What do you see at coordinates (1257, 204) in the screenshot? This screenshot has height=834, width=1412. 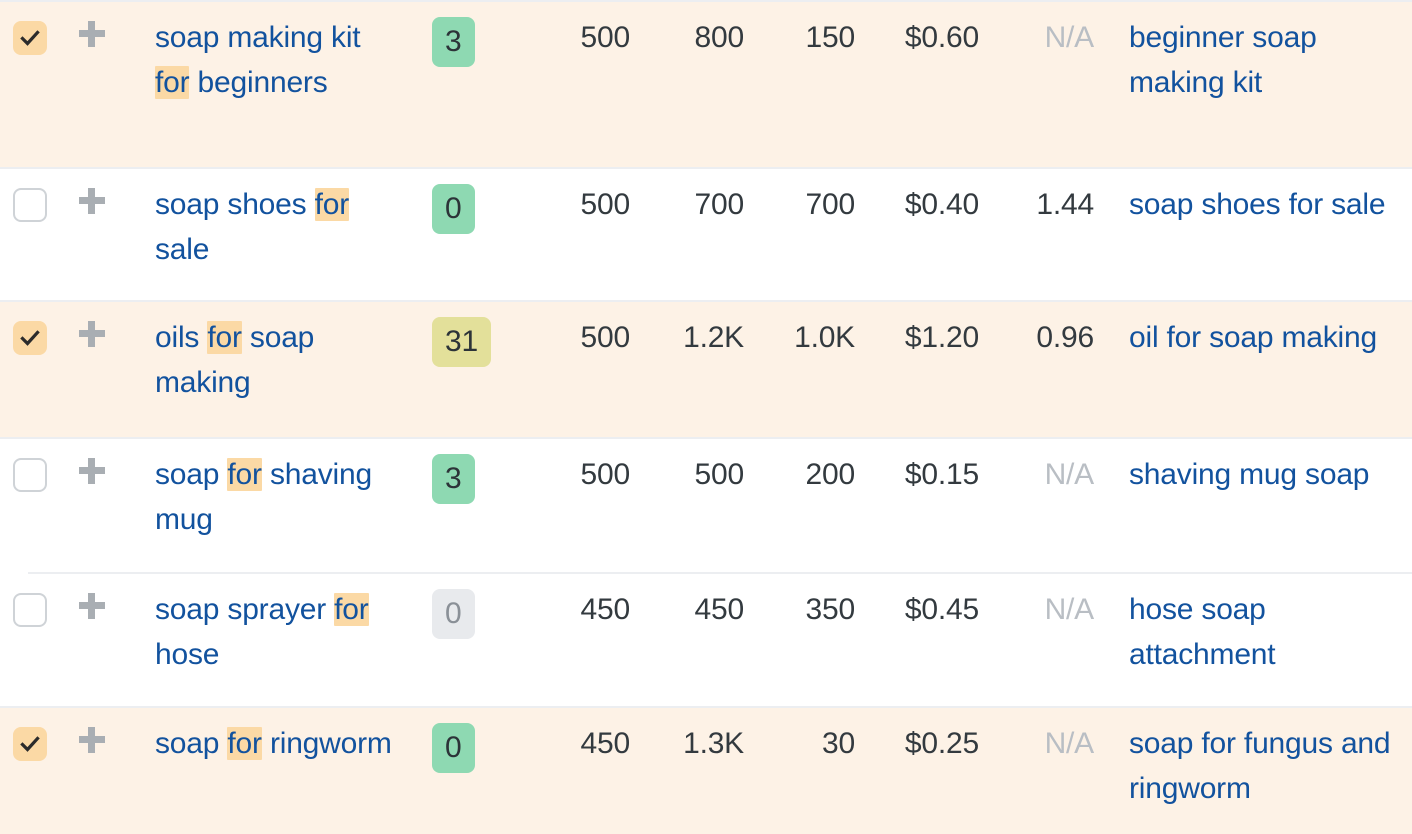 I see `parent-topic-link: soap shoes for sale` at bounding box center [1257, 204].